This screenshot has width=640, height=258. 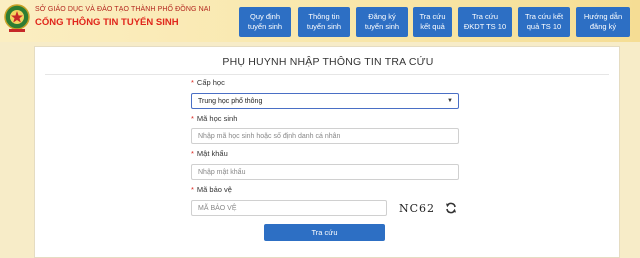 I want to click on nav-registration-guide: Hướng dẫn đăng ký, so click(x=603, y=22).